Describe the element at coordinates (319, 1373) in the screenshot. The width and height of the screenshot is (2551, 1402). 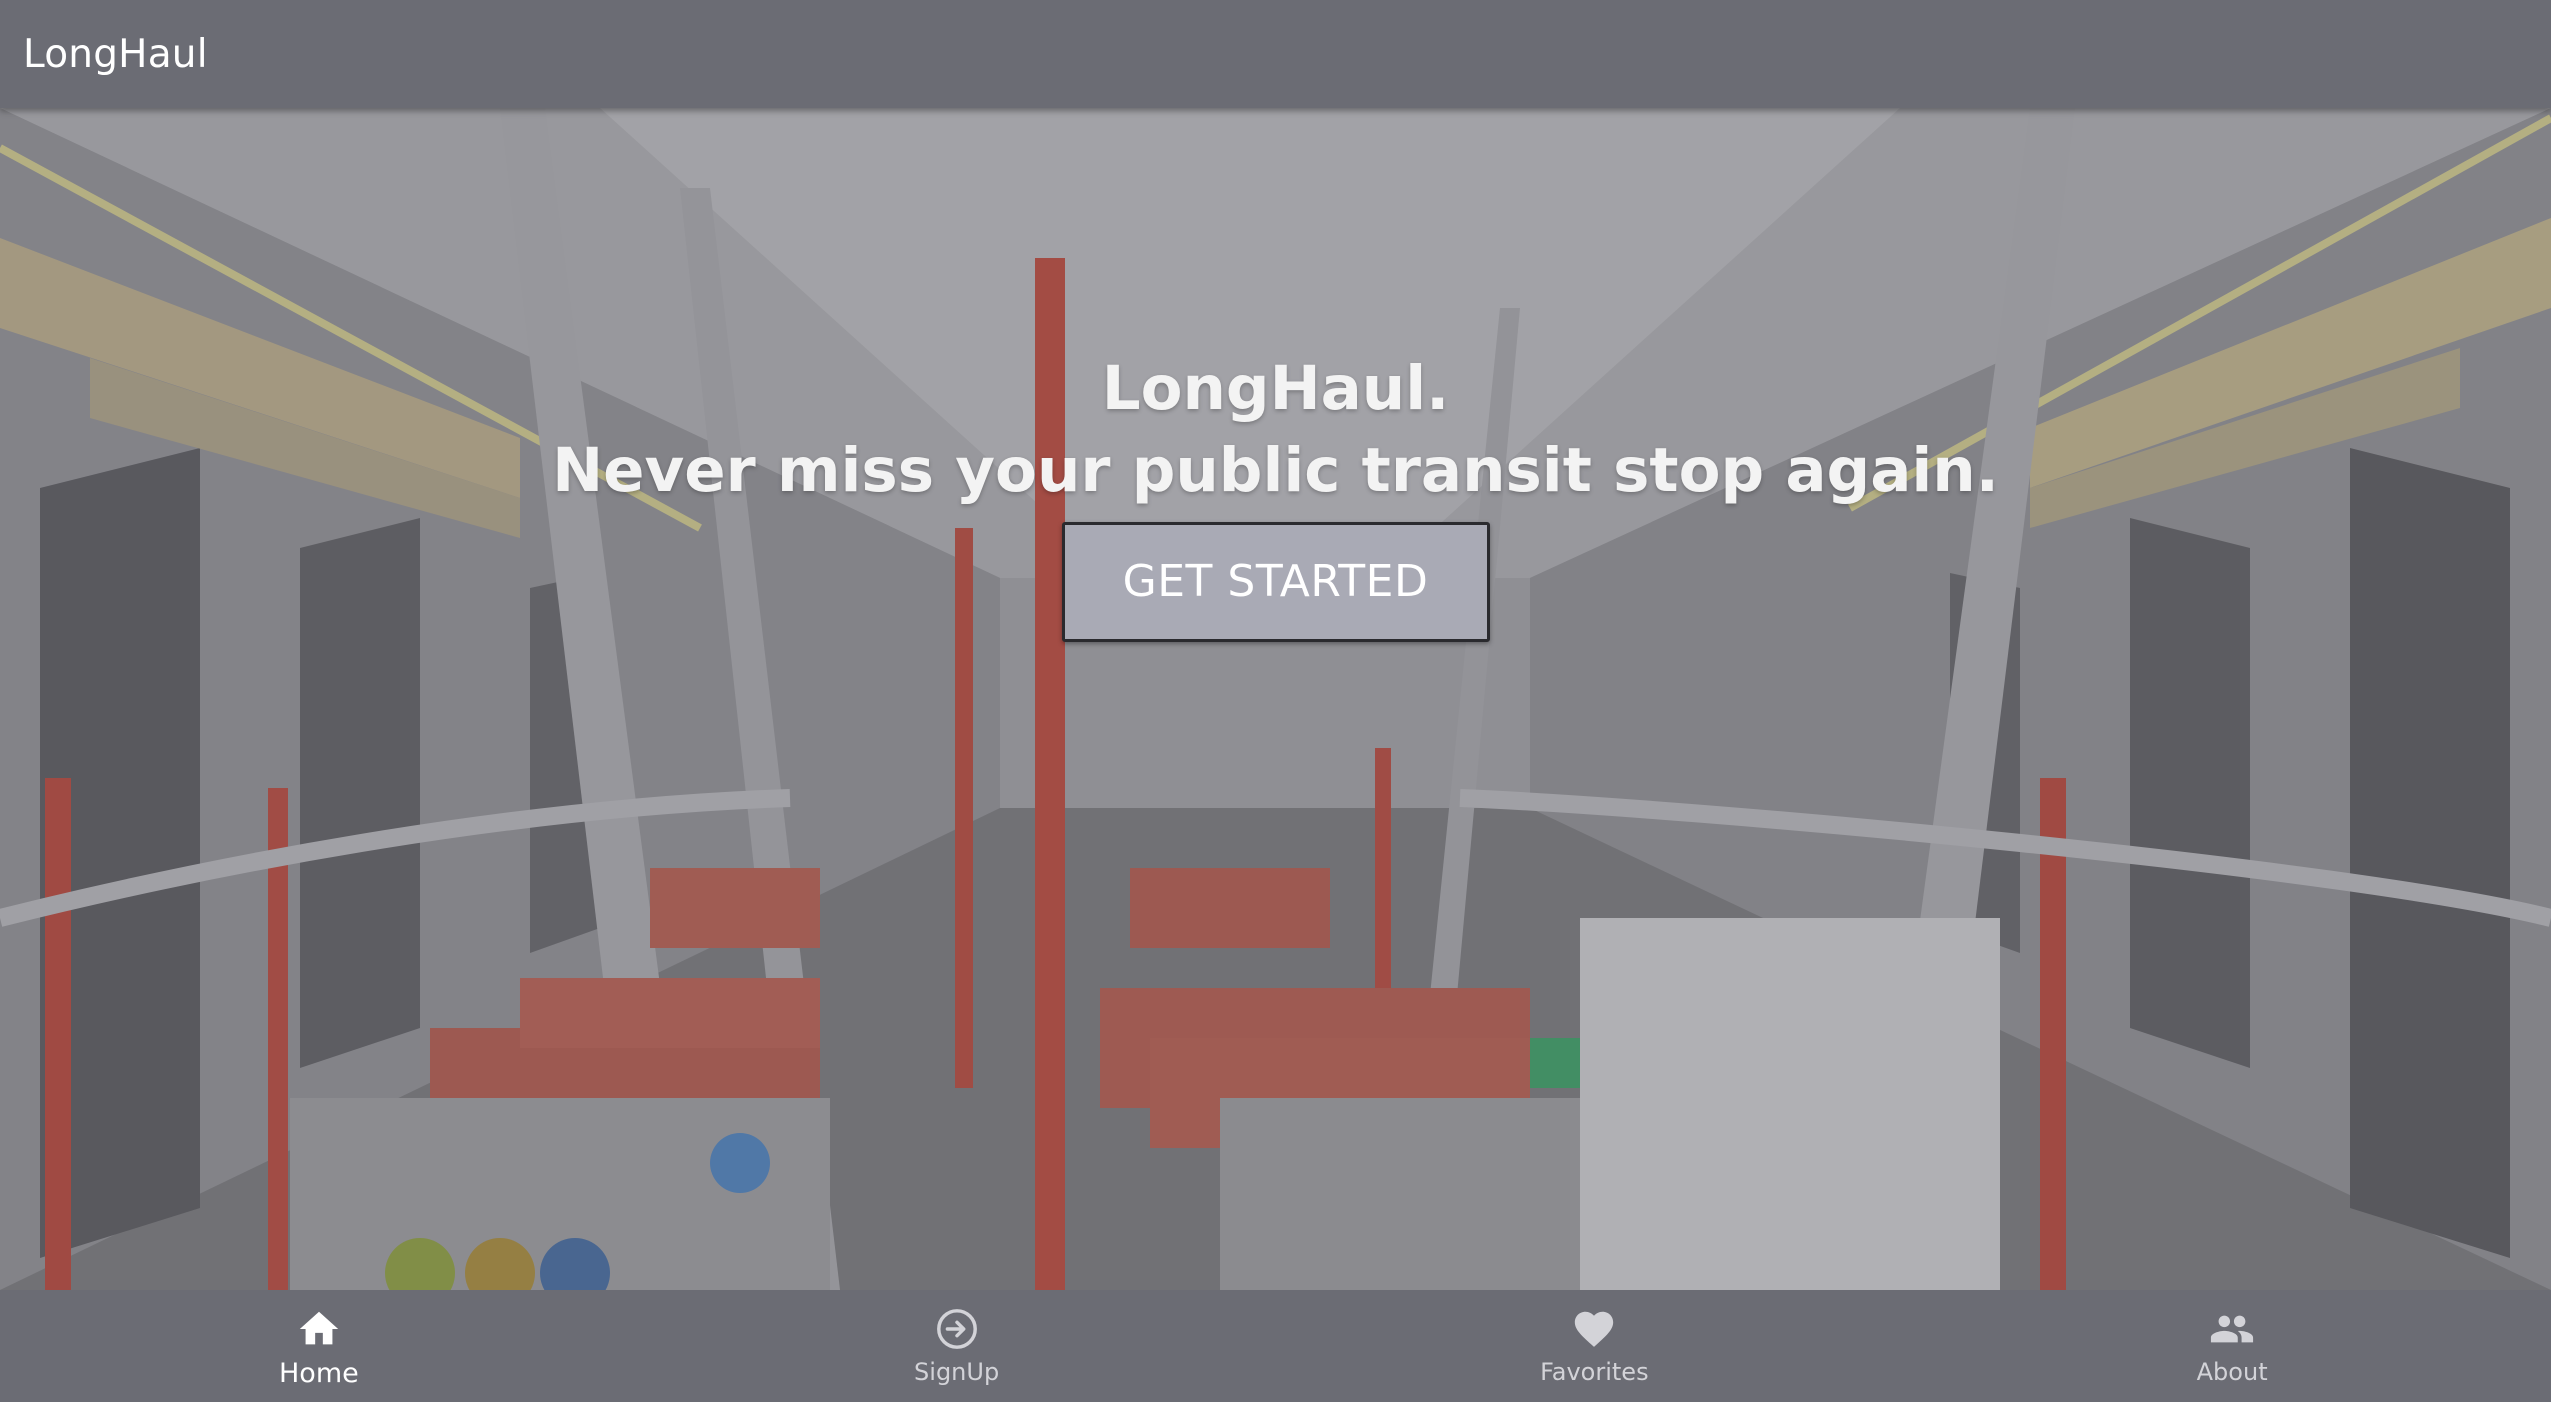
I see `nav-label-home: Home` at that location.